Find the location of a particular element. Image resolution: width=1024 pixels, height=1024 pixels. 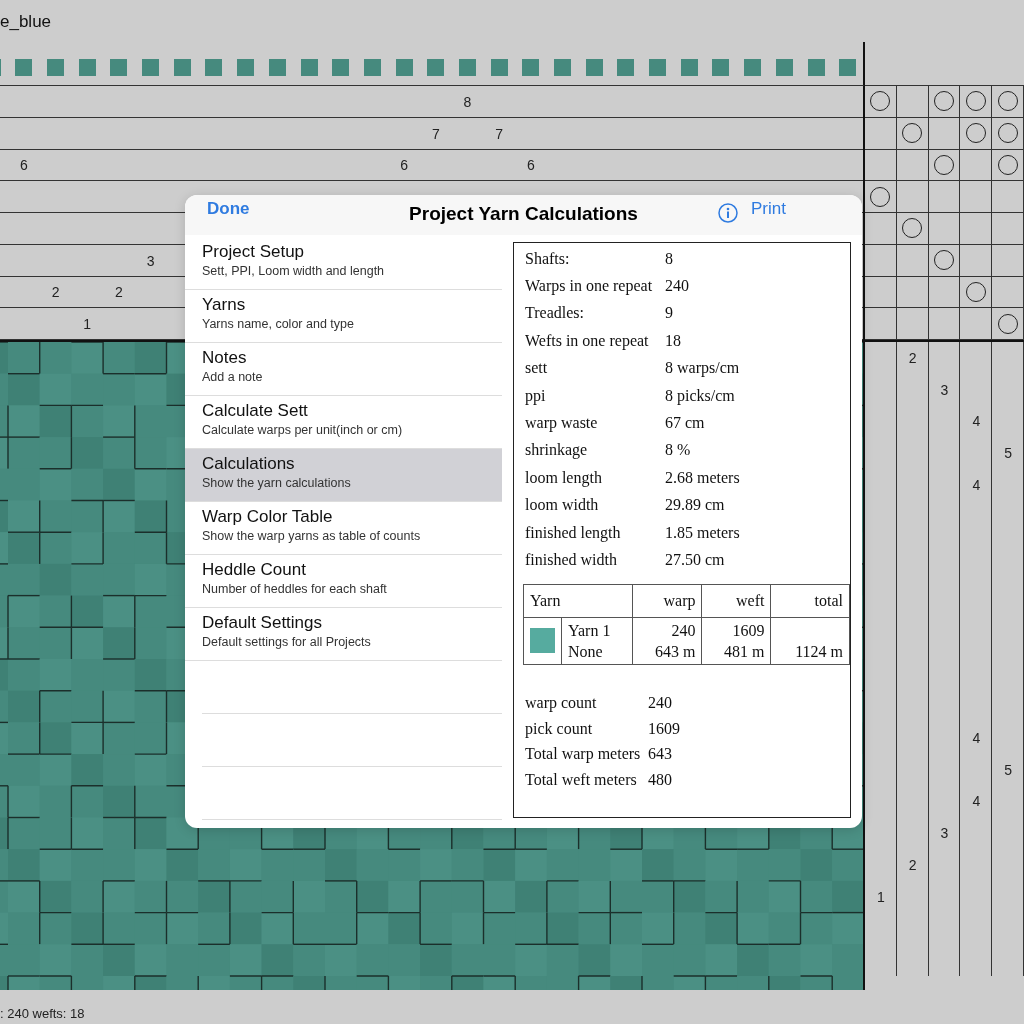

field-value: 1.85 meters is located at coordinates (702, 532).